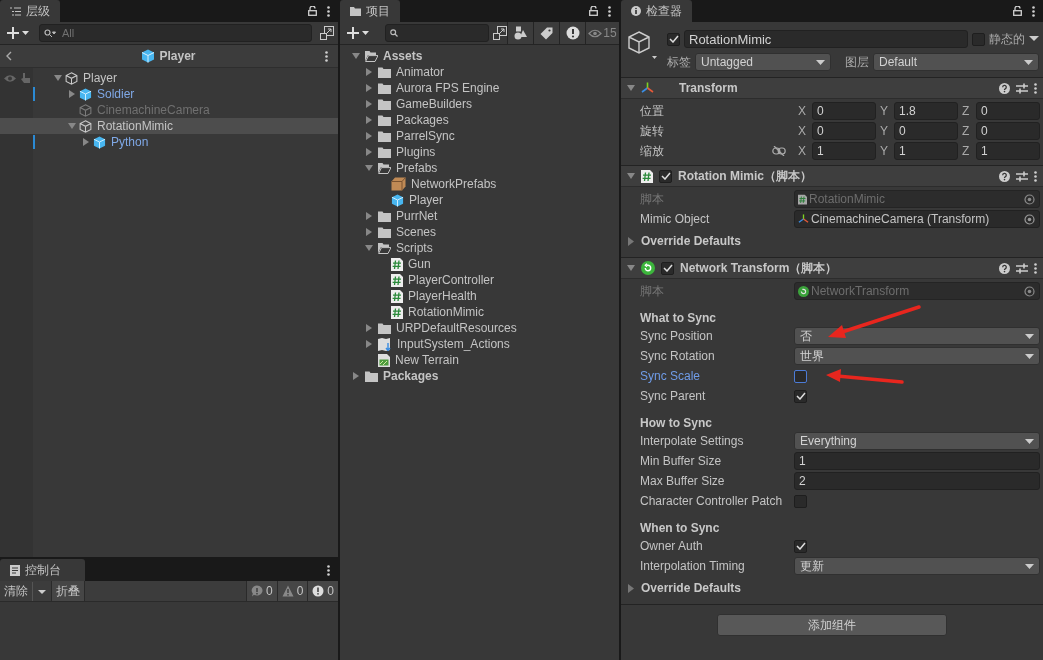 Image resolution: width=1043 pixels, height=660 pixels. I want to click on dropdown: 世界, so click(917, 356).